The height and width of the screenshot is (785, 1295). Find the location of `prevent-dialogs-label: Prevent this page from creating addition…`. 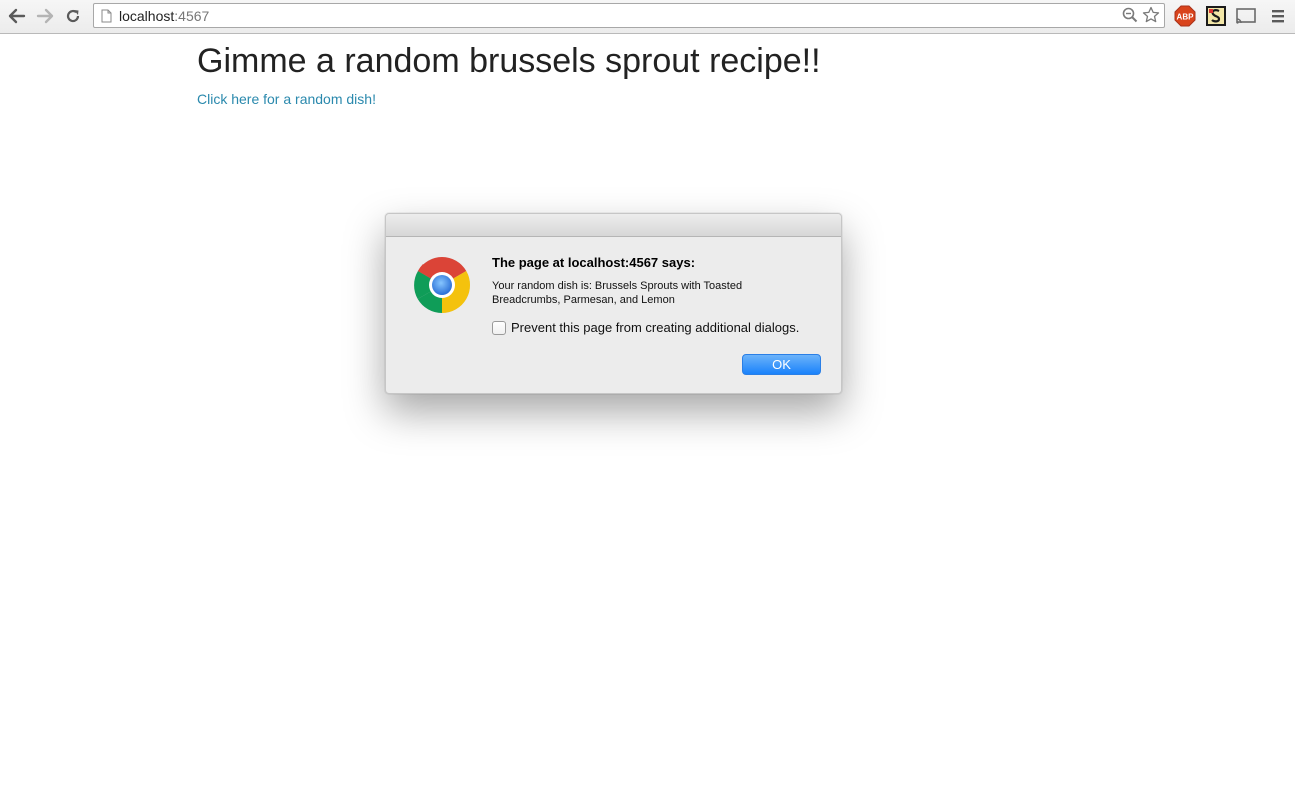

prevent-dialogs-label: Prevent this page from creating addition… is located at coordinates (655, 327).